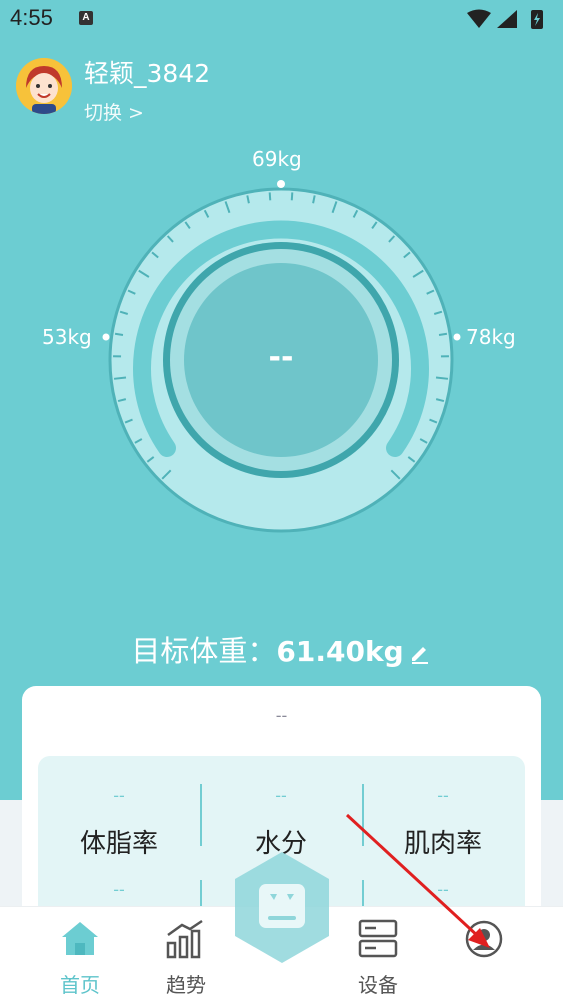 The width and height of the screenshot is (563, 1002). What do you see at coordinates (443, 823) in the screenshot?
I see `metric-muscle: -- 肌肉率` at bounding box center [443, 823].